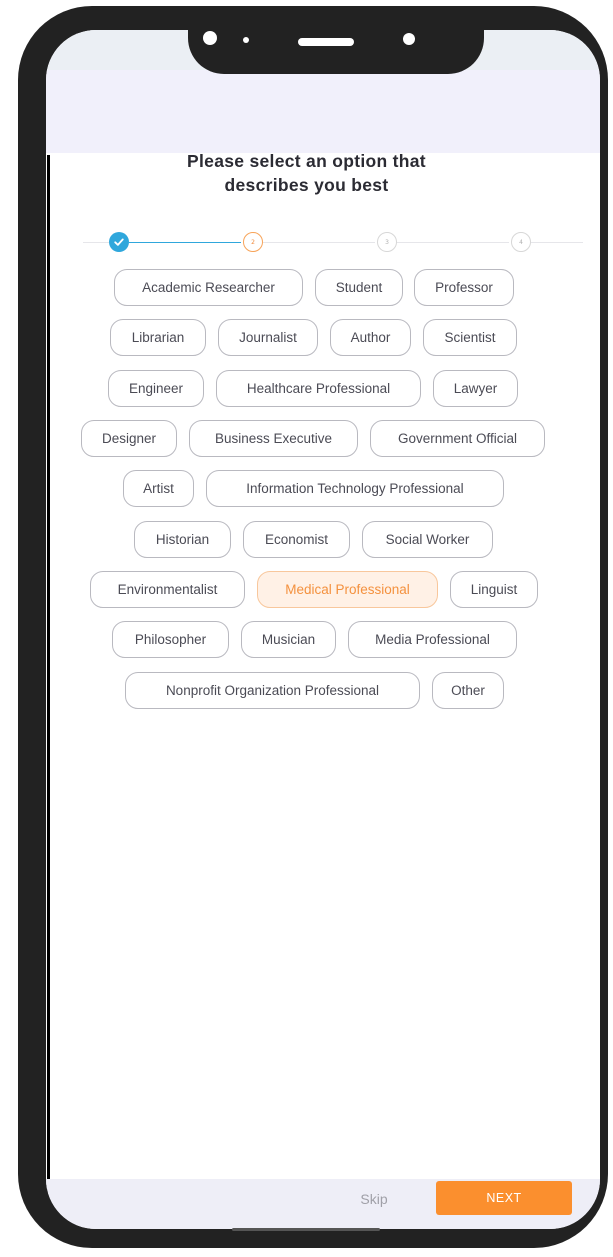  I want to click on option-chip-information-technology-professional: Information Technology Professional, so click(355, 488).